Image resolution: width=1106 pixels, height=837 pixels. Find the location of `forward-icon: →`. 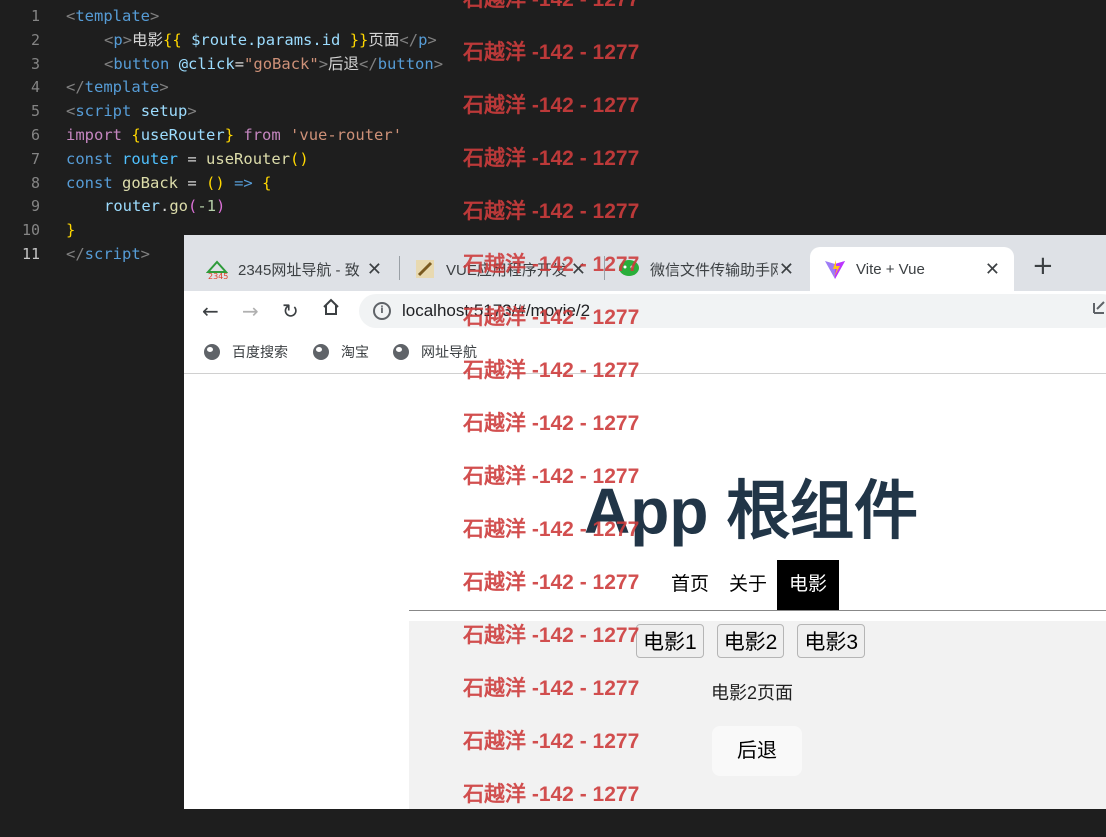

forward-icon: → is located at coordinates (250, 311).